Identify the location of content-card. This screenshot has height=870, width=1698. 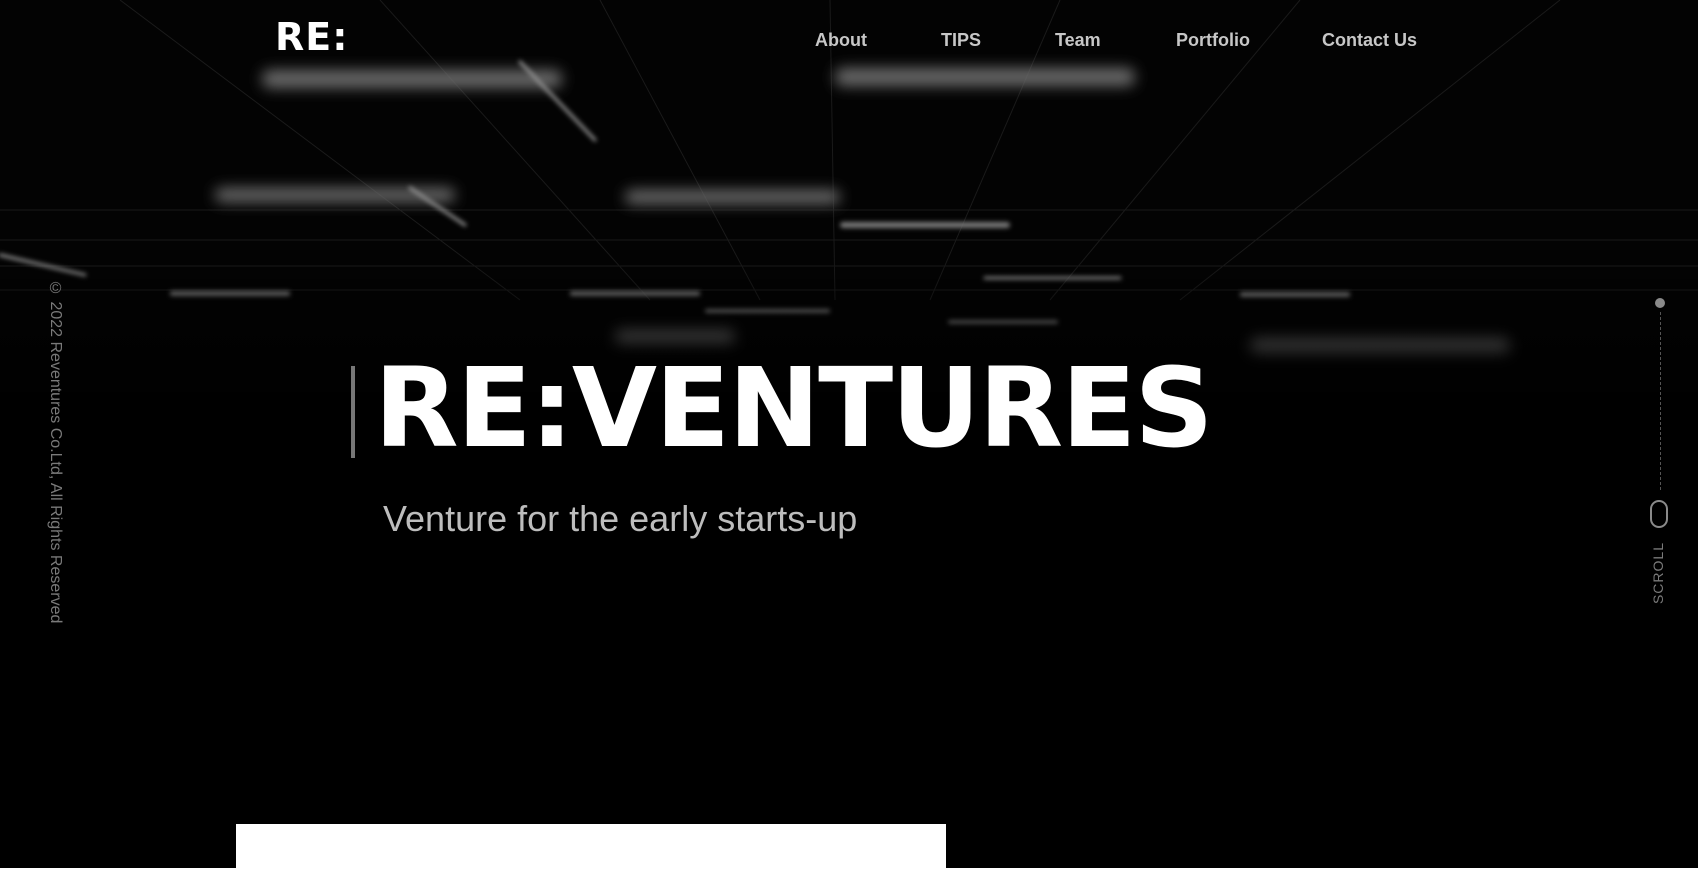
(591, 846).